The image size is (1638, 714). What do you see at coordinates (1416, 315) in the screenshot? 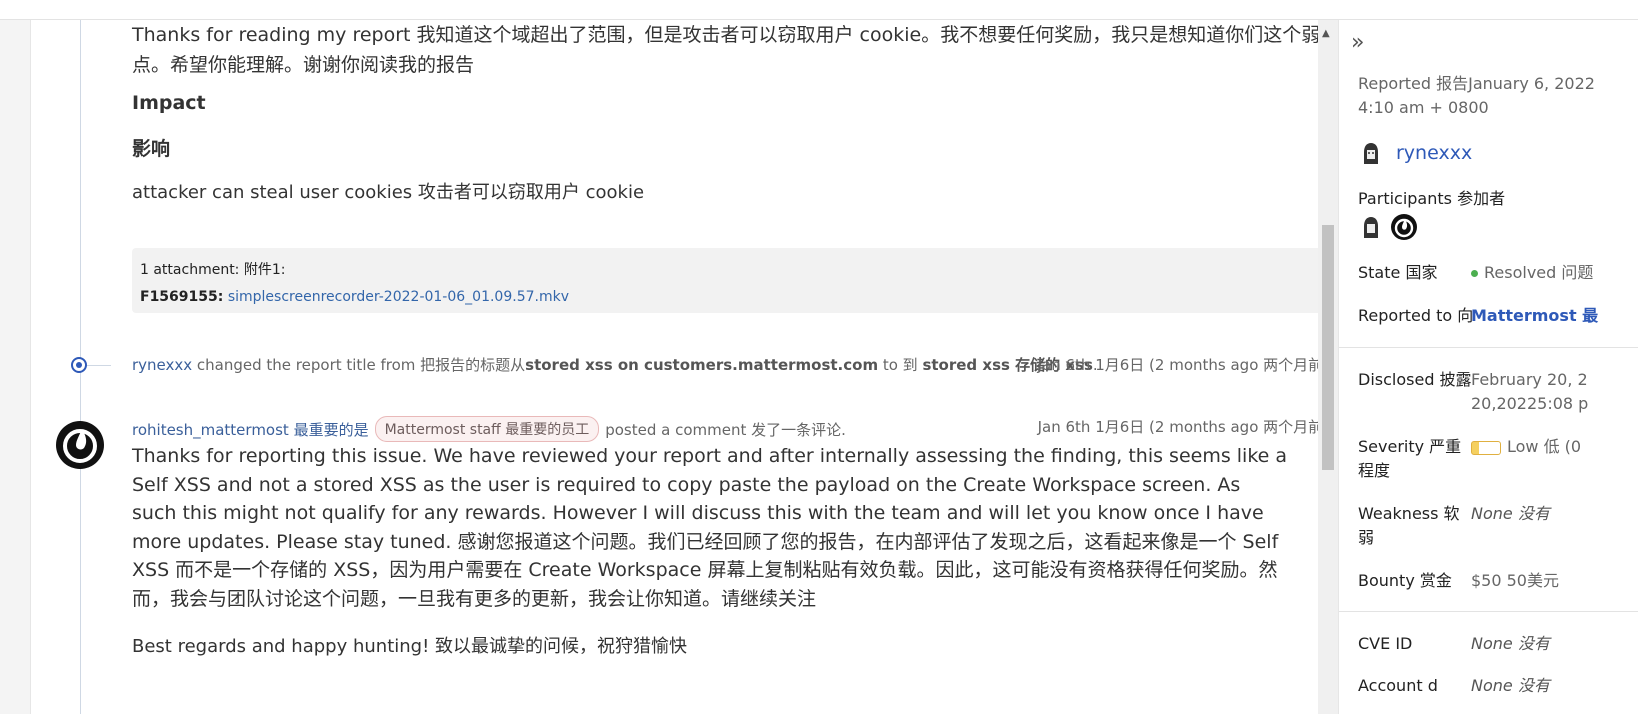
I see `reported-to-label: Reported to 向` at bounding box center [1416, 315].